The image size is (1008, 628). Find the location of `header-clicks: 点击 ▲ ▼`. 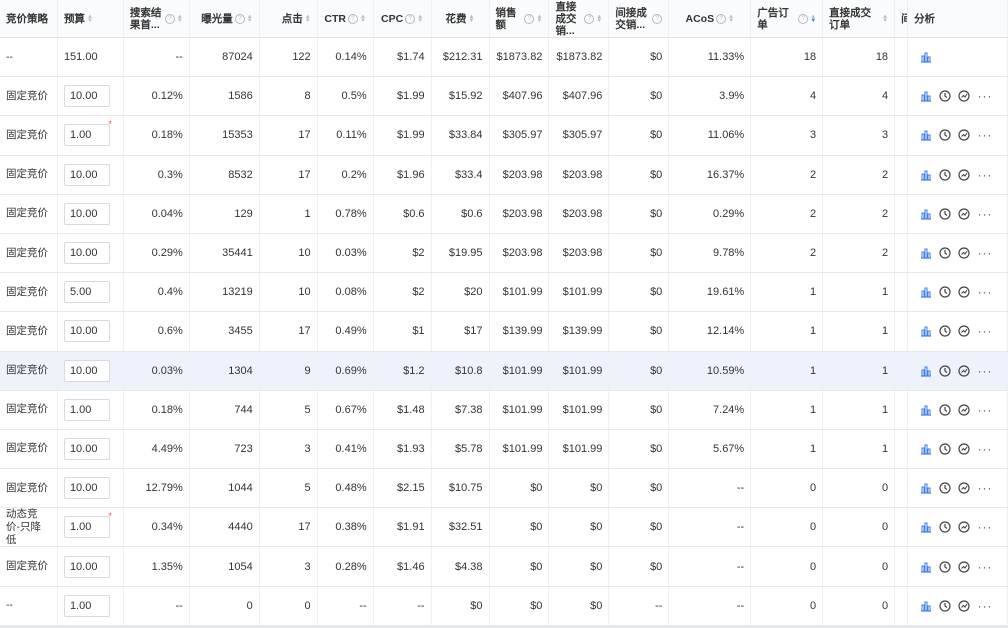

header-clicks: 点击 ▲ ▼ is located at coordinates (289, 18).